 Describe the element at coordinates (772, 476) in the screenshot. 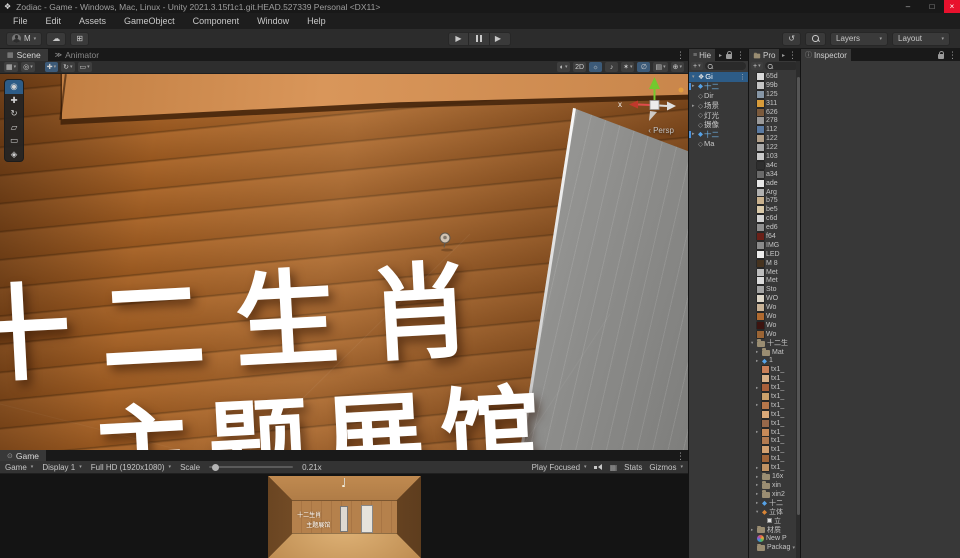

I see `project-item-45: ▸ 16x` at that location.